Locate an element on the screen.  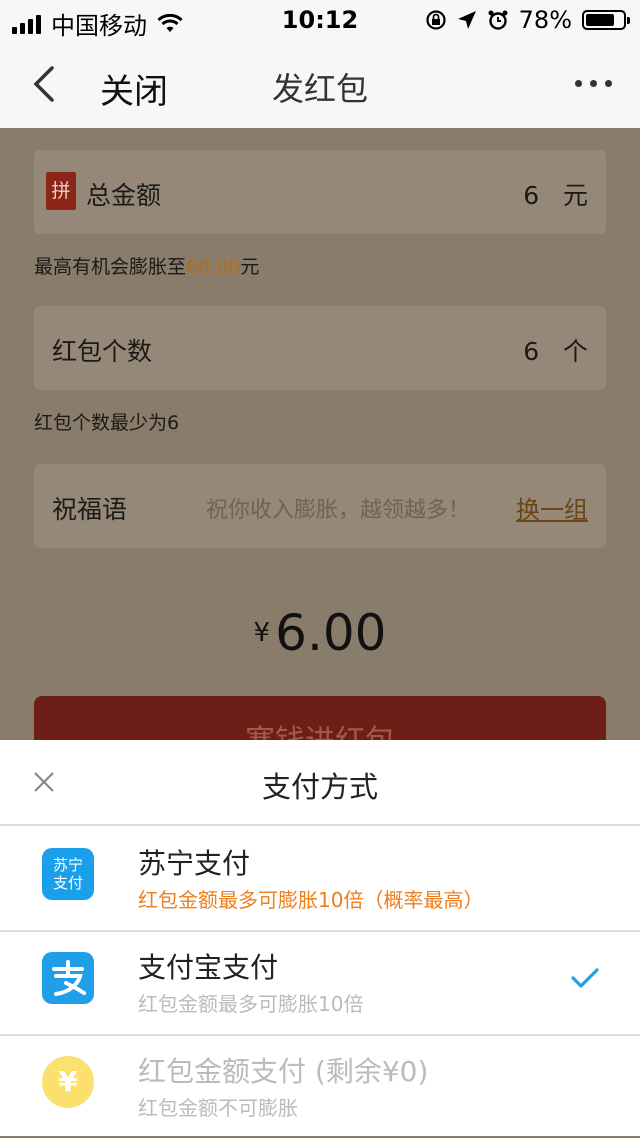
alipay-icon is located at coordinates (68, 978).